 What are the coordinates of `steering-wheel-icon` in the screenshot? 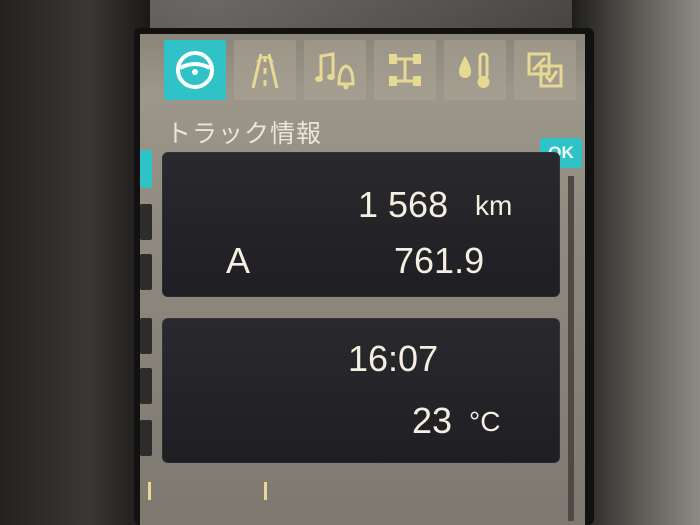 It's located at (195, 70).